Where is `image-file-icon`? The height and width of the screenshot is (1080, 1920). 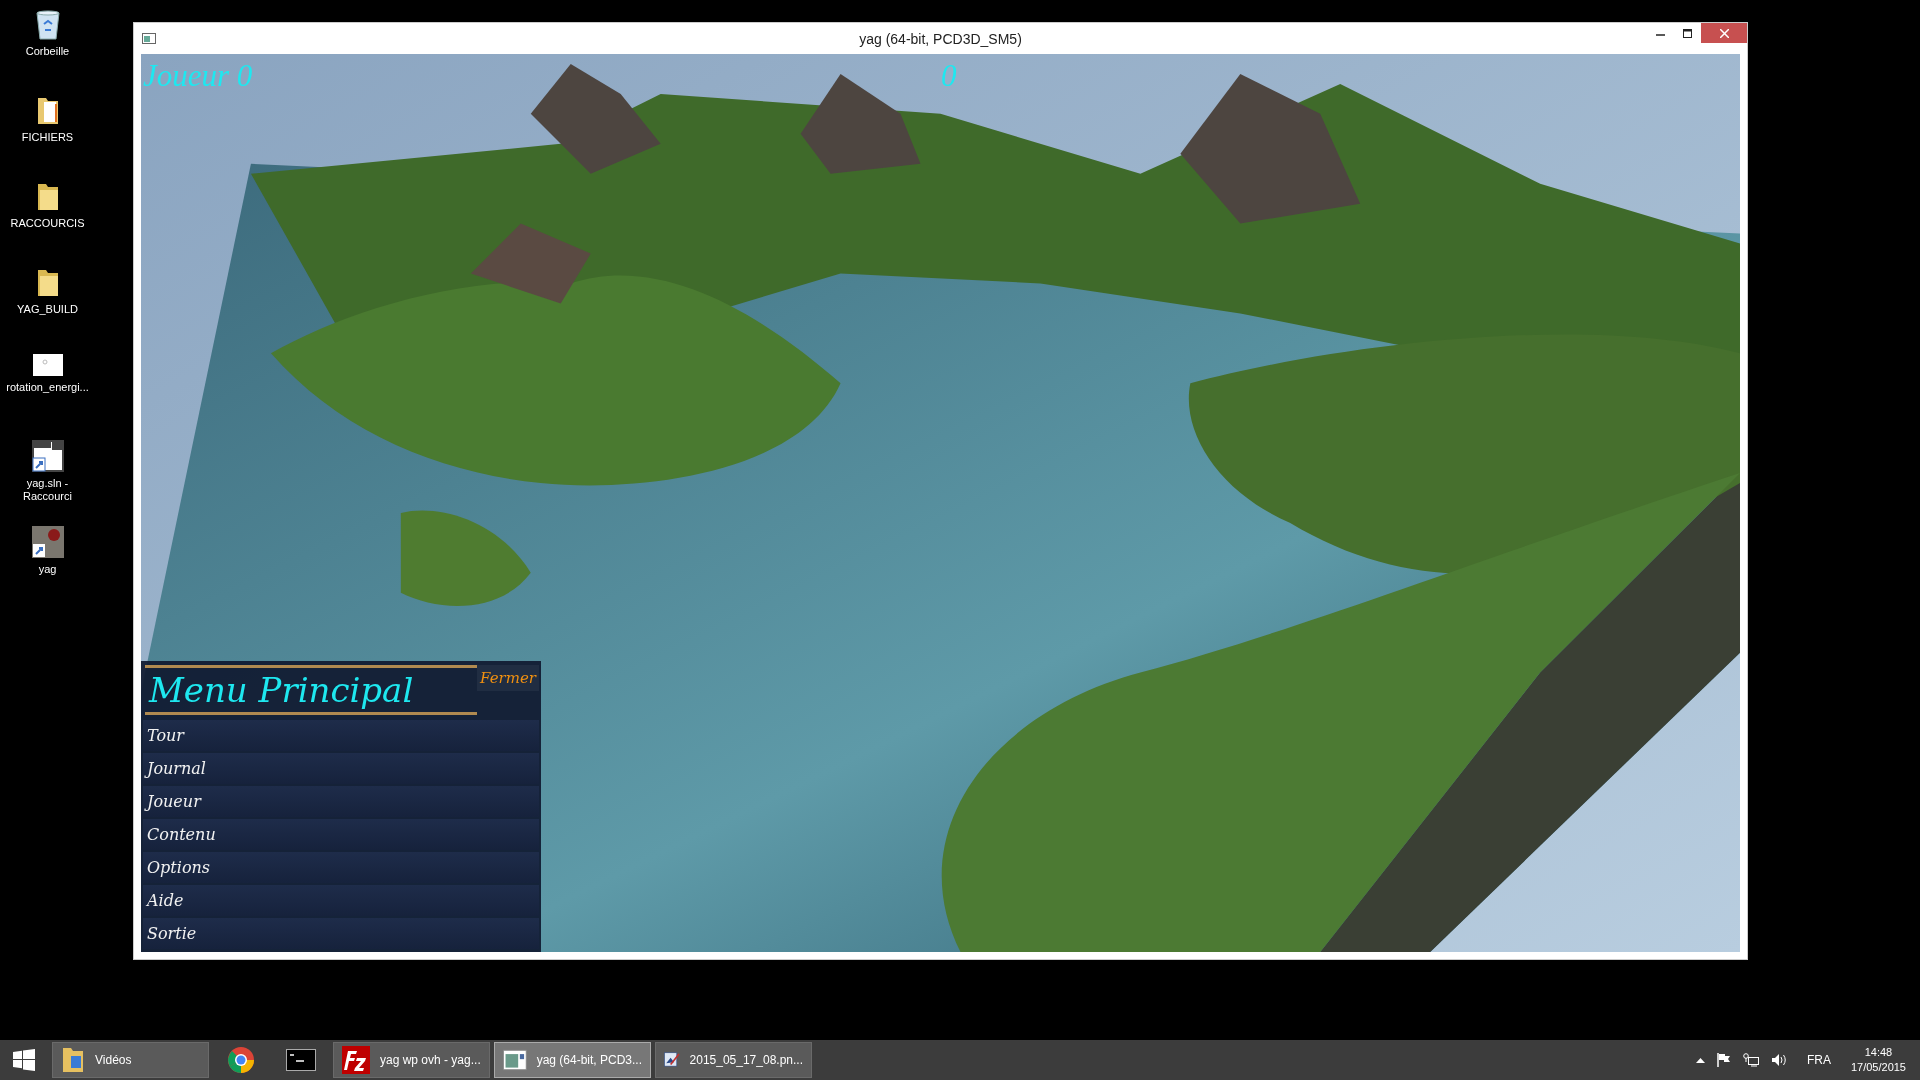 image-file-icon is located at coordinates (47, 365).